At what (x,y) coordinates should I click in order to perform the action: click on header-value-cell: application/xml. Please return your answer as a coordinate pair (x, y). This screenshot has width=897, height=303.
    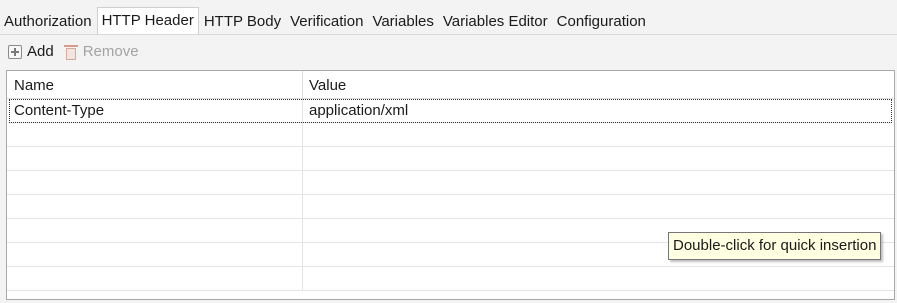
    Looking at the image, I should click on (597, 110).